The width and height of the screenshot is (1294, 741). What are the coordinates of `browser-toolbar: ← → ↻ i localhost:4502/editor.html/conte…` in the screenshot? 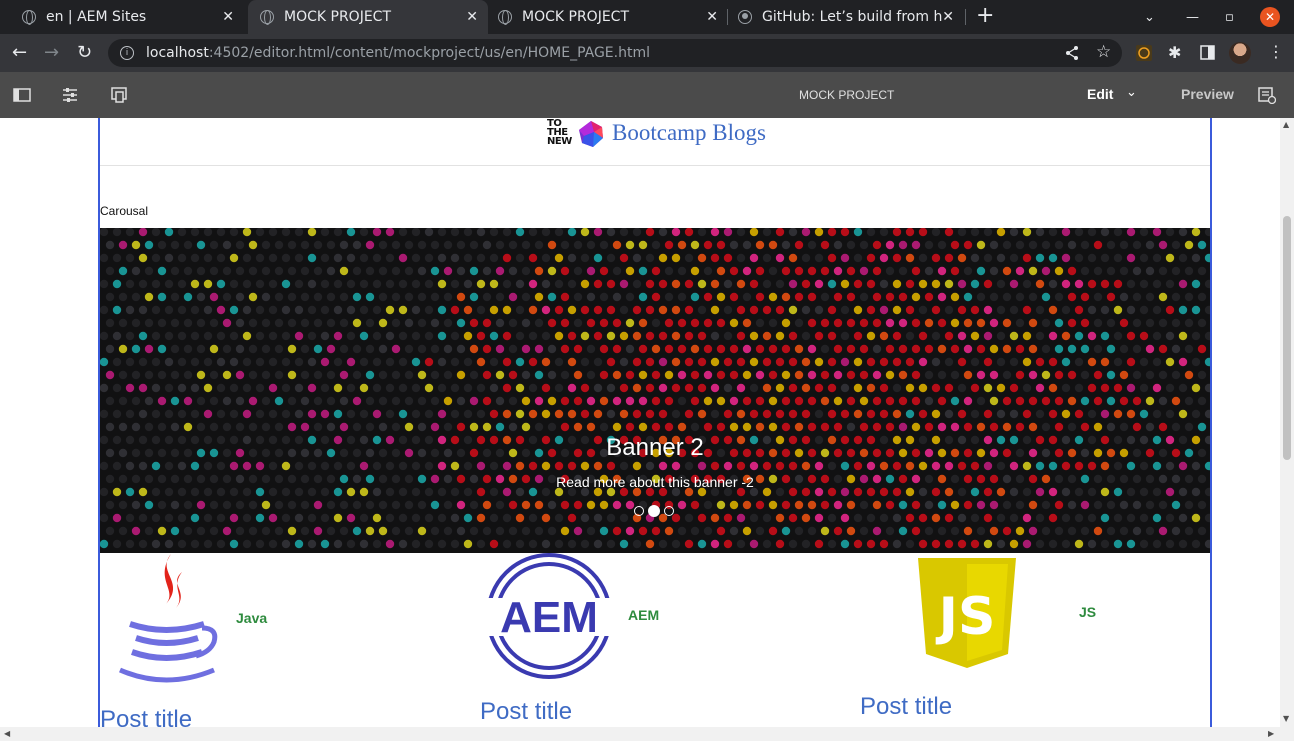 It's located at (647, 53).